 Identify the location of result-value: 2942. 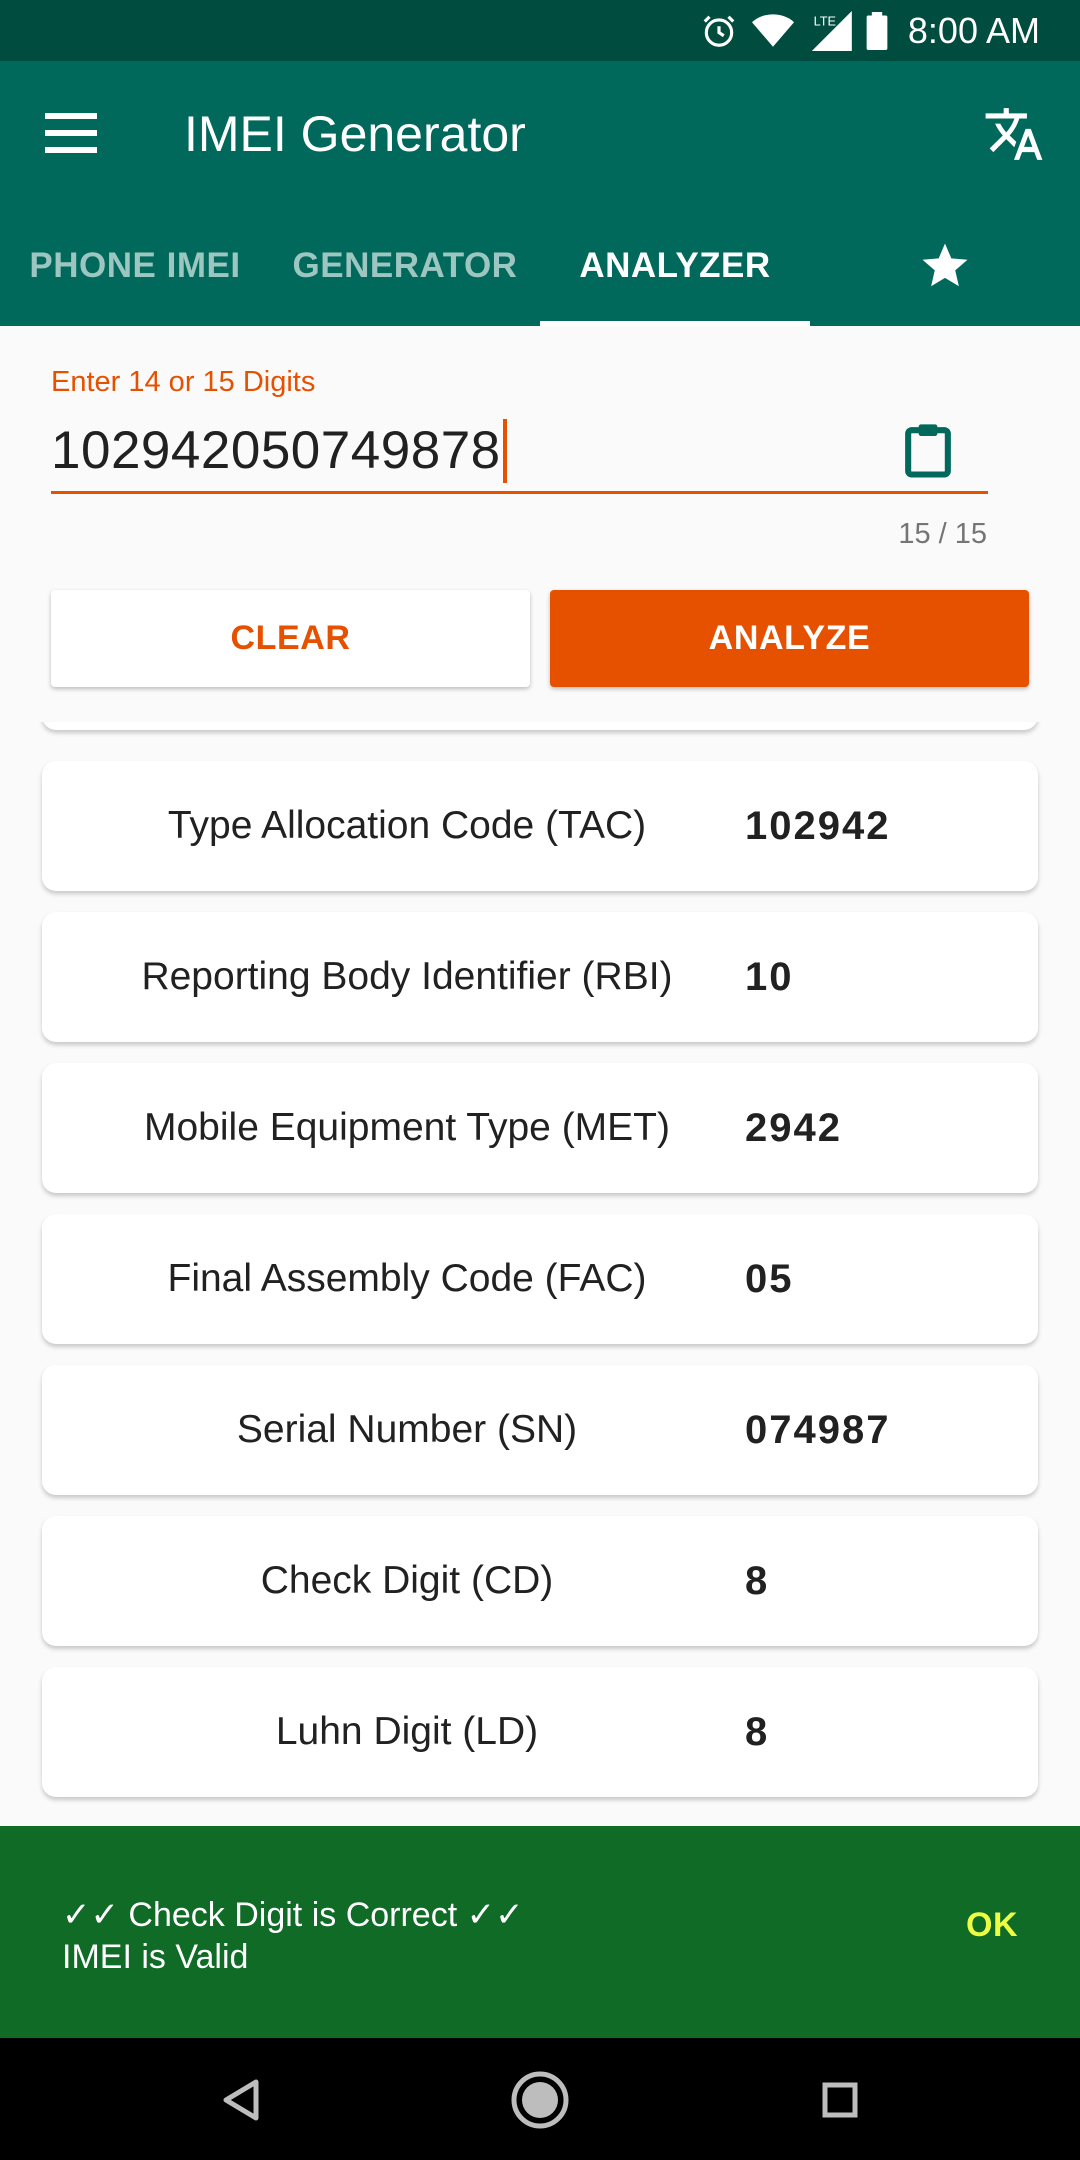
(793, 1127).